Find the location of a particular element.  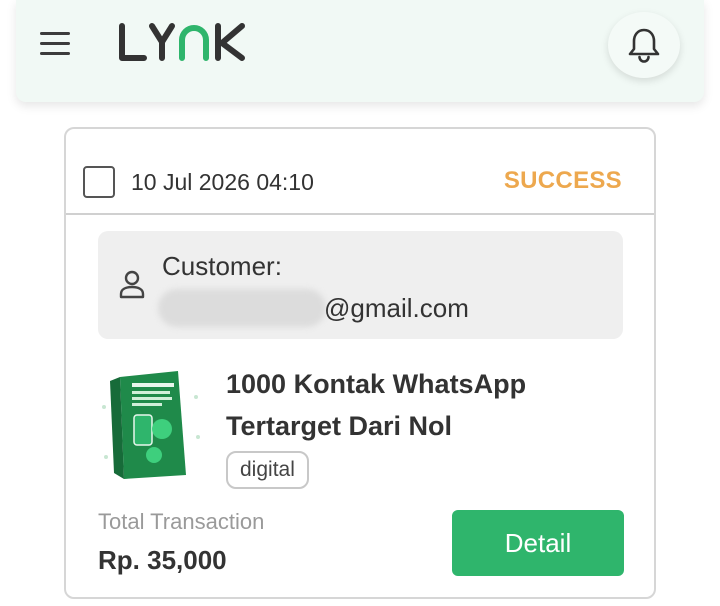

select-checkbox is located at coordinates (99, 182).